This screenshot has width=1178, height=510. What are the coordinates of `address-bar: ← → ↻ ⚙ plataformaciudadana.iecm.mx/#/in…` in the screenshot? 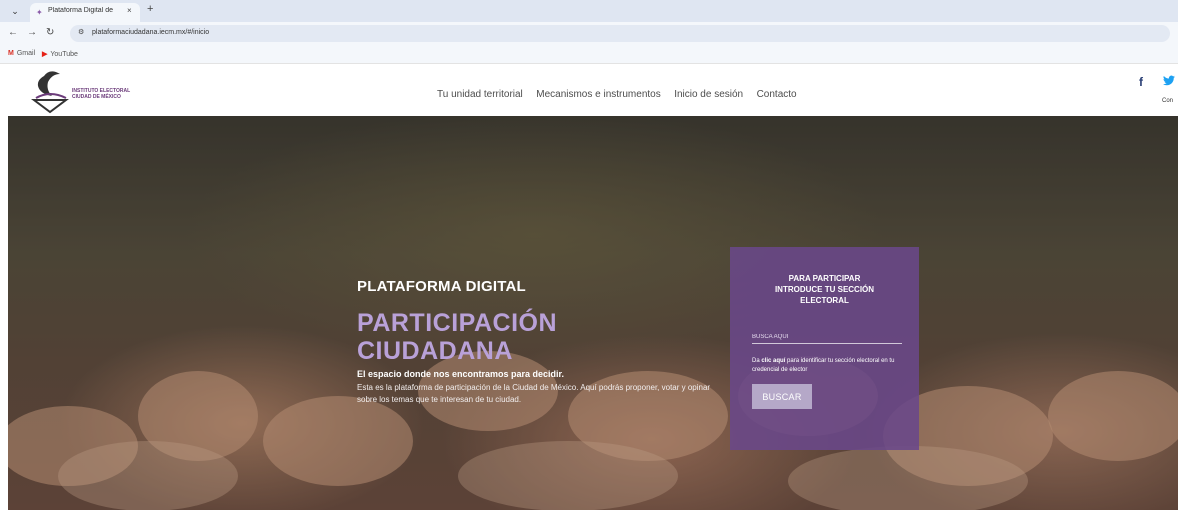 It's located at (589, 34).